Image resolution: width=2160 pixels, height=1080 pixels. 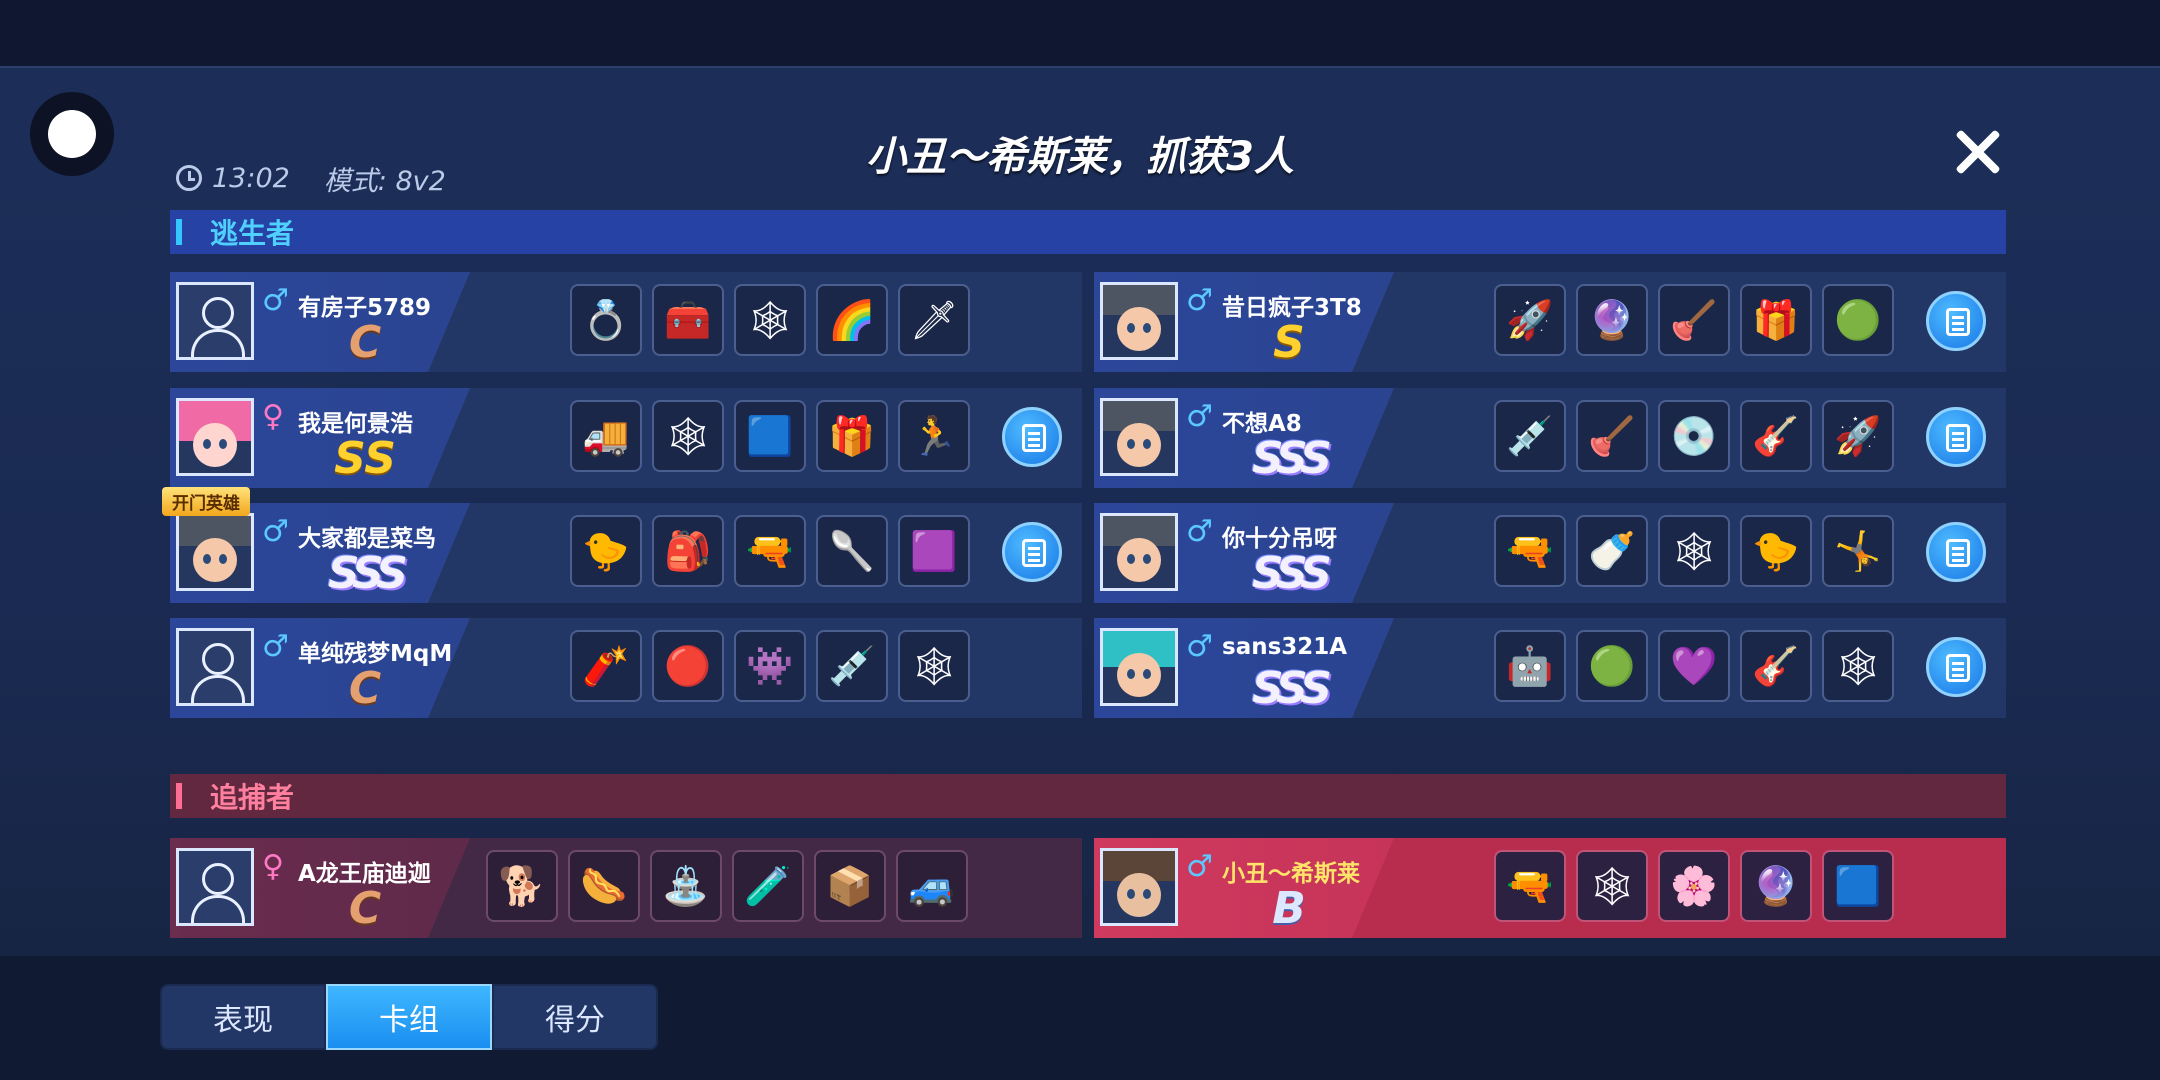 What do you see at coordinates (252, 233) in the screenshot?
I see `section-escapers-label: 逃生者` at bounding box center [252, 233].